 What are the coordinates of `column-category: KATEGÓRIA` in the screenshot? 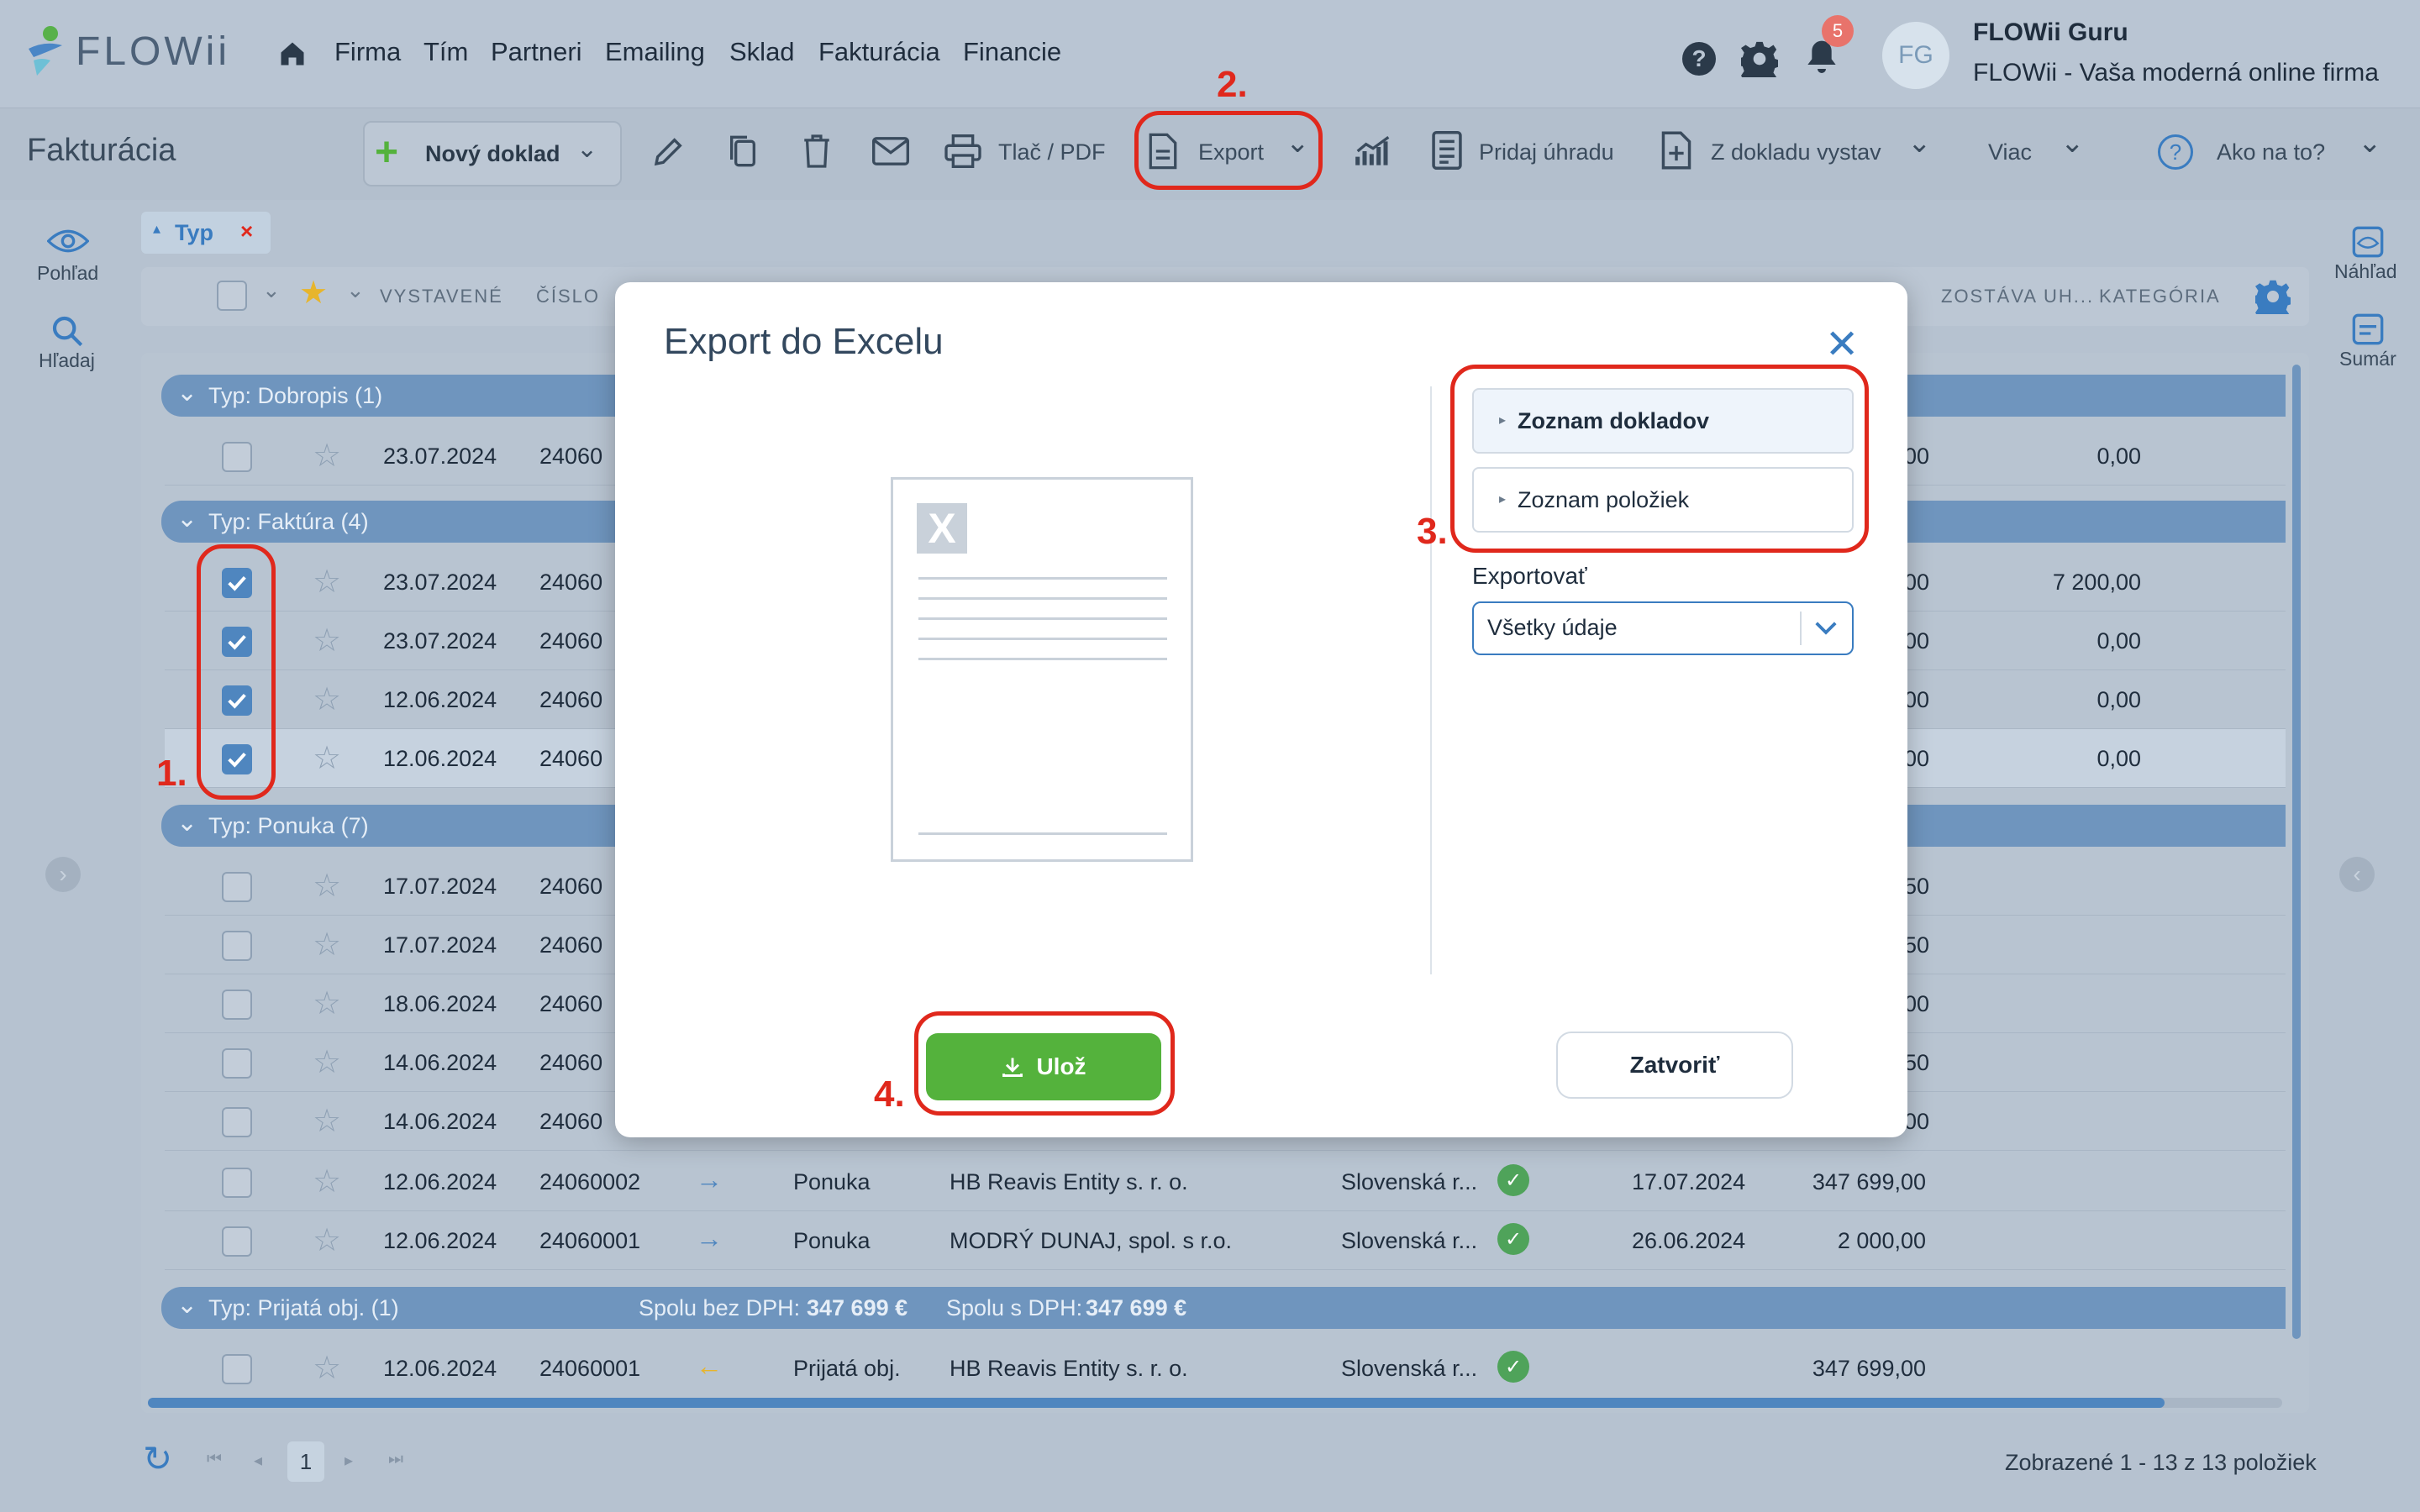 It's located at (2160, 296).